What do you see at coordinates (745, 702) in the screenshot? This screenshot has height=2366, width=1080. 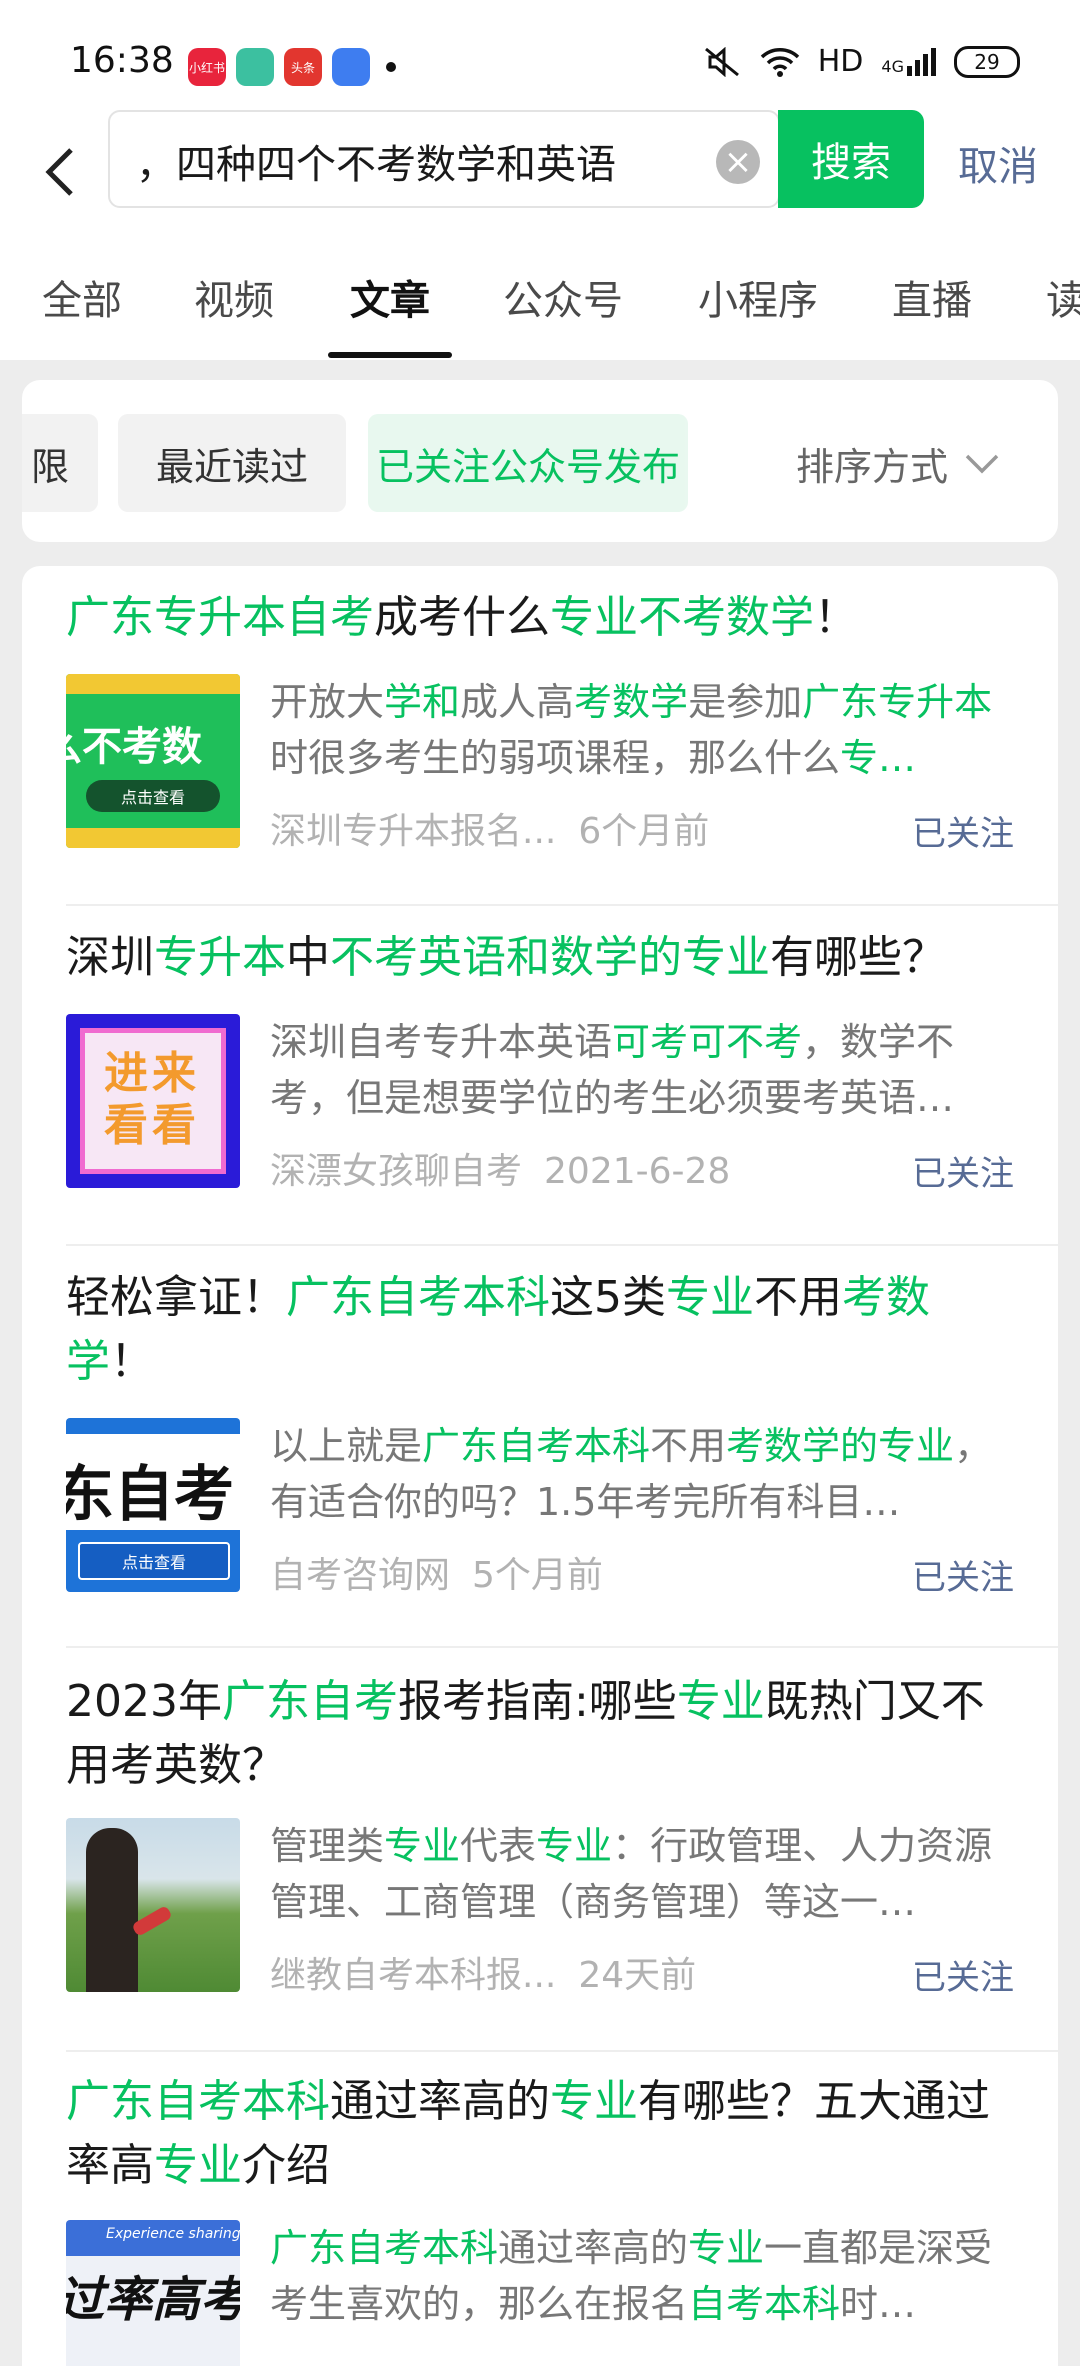 I see `text-segment: 是参加` at bounding box center [745, 702].